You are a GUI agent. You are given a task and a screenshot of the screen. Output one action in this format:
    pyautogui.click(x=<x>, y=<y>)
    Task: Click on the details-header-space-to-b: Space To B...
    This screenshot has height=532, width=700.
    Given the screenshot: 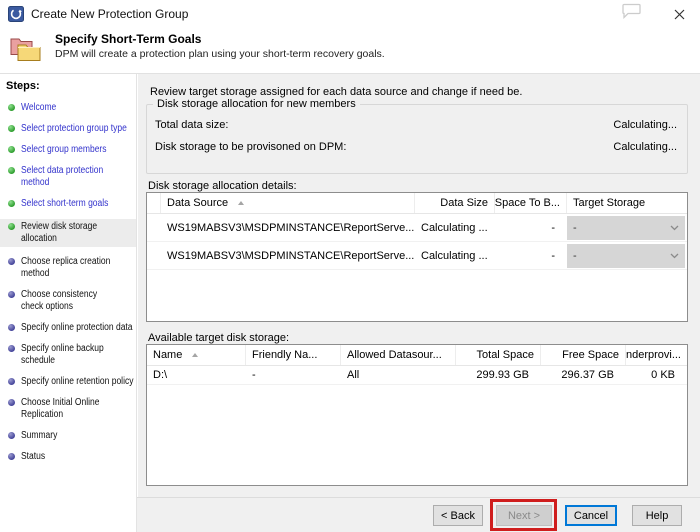 What is the action you would take?
    pyautogui.click(x=531, y=203)
    